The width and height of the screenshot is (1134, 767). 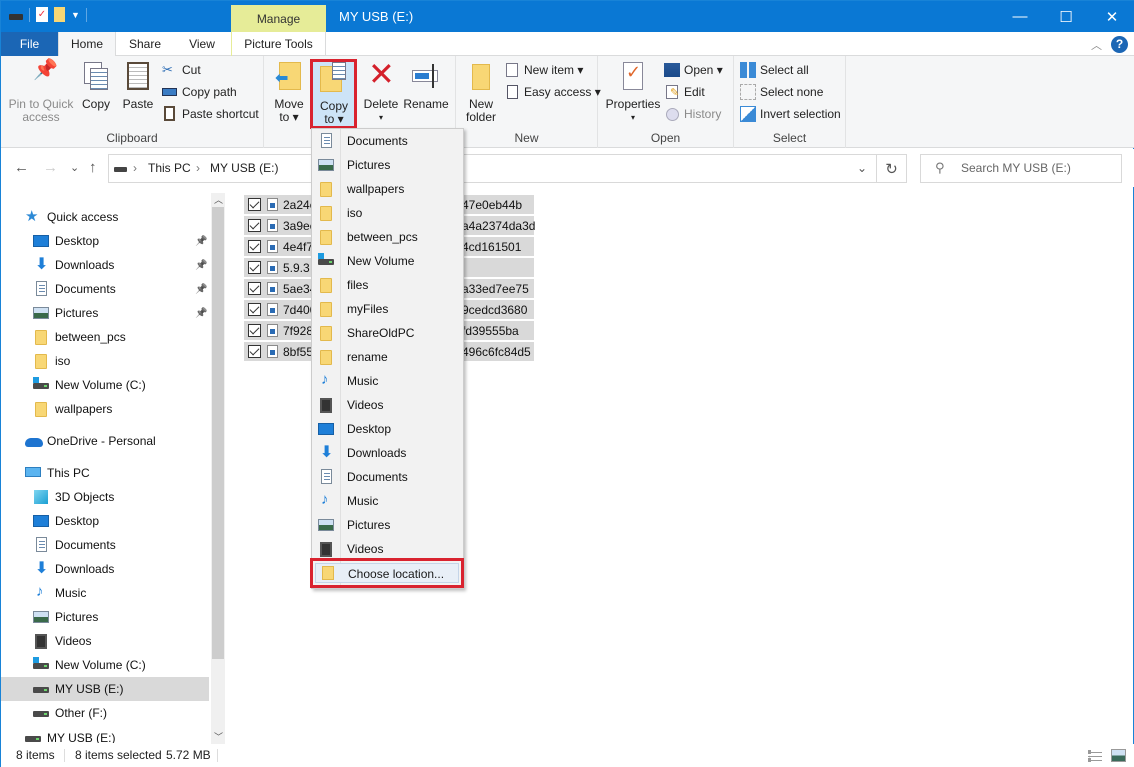 What do you see at coordinates (481, 92) in the screenshot?
I see `new-folder-button: New folder` at bounding box center [481, 92].